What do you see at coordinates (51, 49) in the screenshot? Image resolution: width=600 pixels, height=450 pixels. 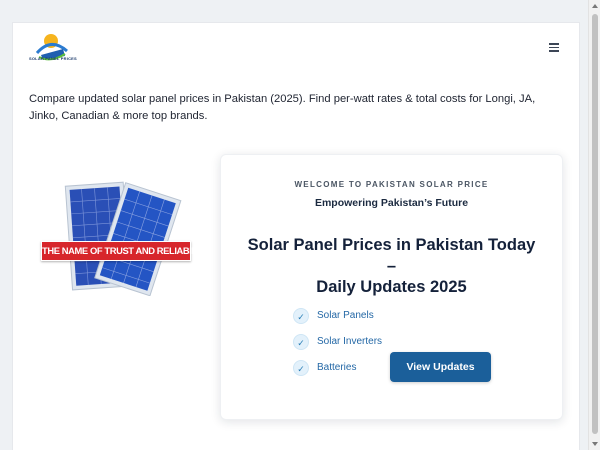 I see `site-logo` at bounding box center [51, 49].